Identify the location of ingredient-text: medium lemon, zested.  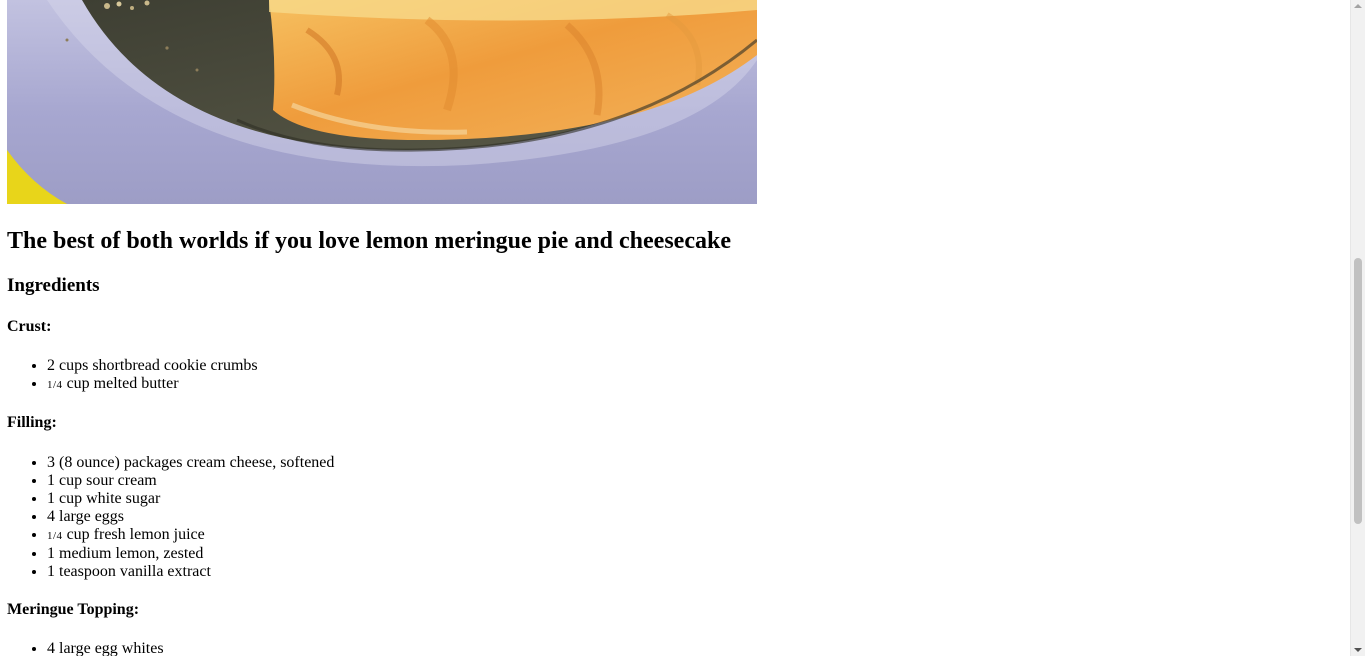
(131, 553).